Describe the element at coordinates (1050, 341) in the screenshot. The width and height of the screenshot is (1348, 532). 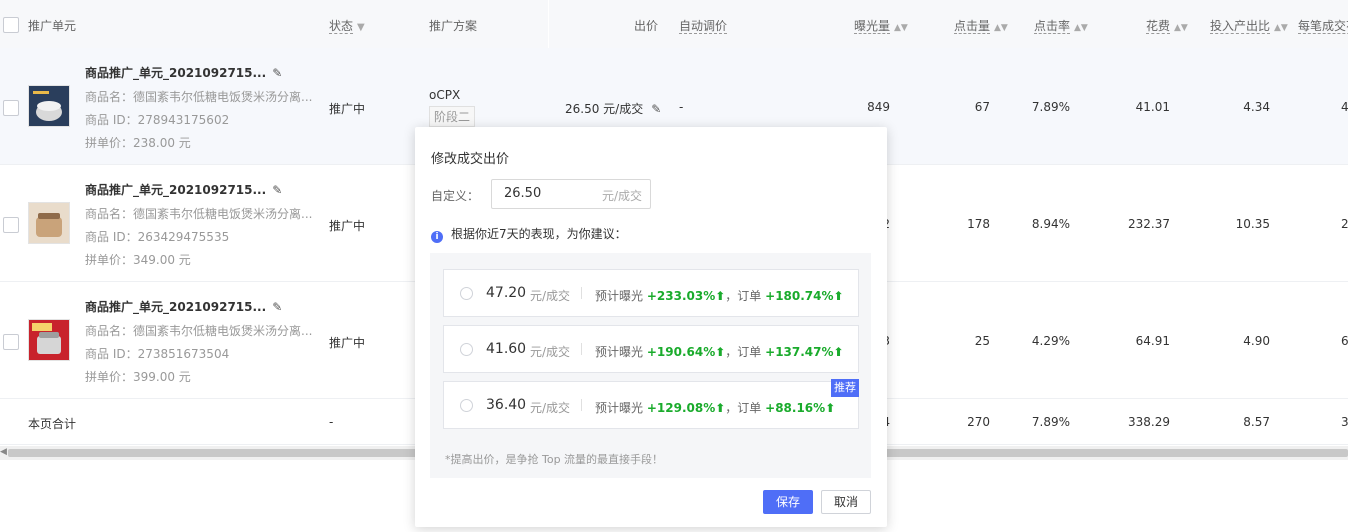
I see `ctr-value: 4.29%` at that location.